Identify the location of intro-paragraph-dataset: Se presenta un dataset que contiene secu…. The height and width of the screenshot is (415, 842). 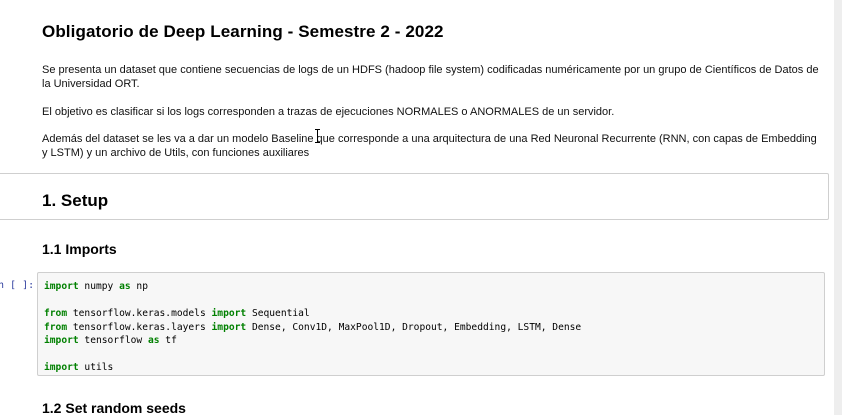
(430, 77).